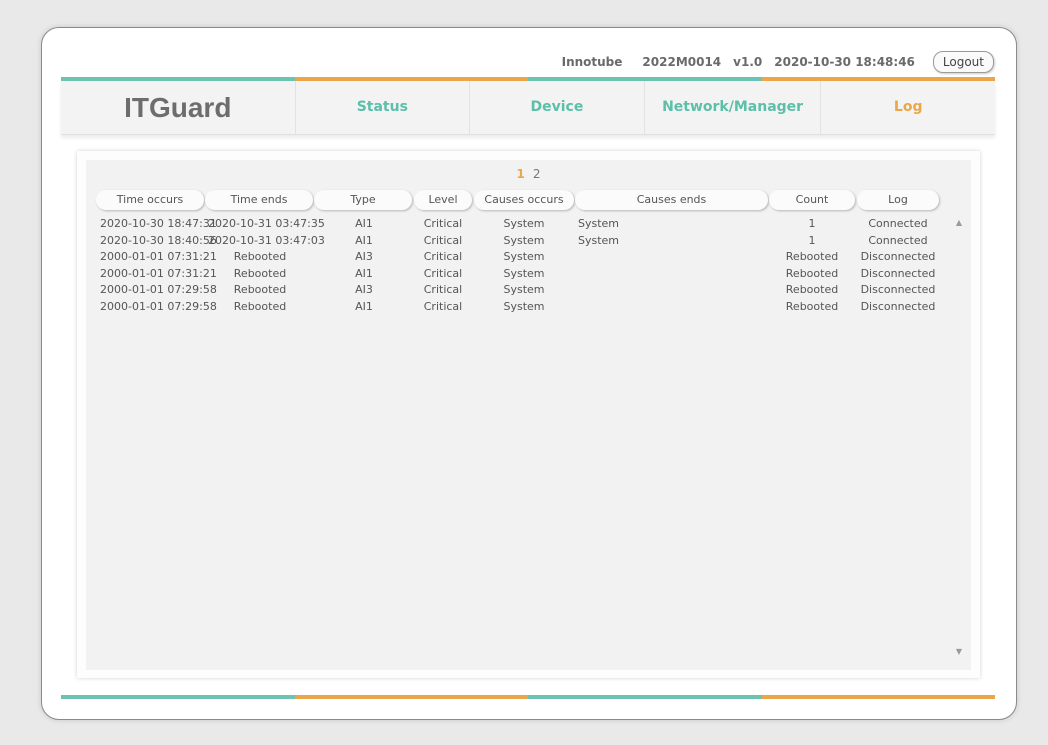 The width and height of the screenshot is (1048, 745). I want to click on cell-time-occurs: 2020-10-30 18:40:56, so click(158, 240).